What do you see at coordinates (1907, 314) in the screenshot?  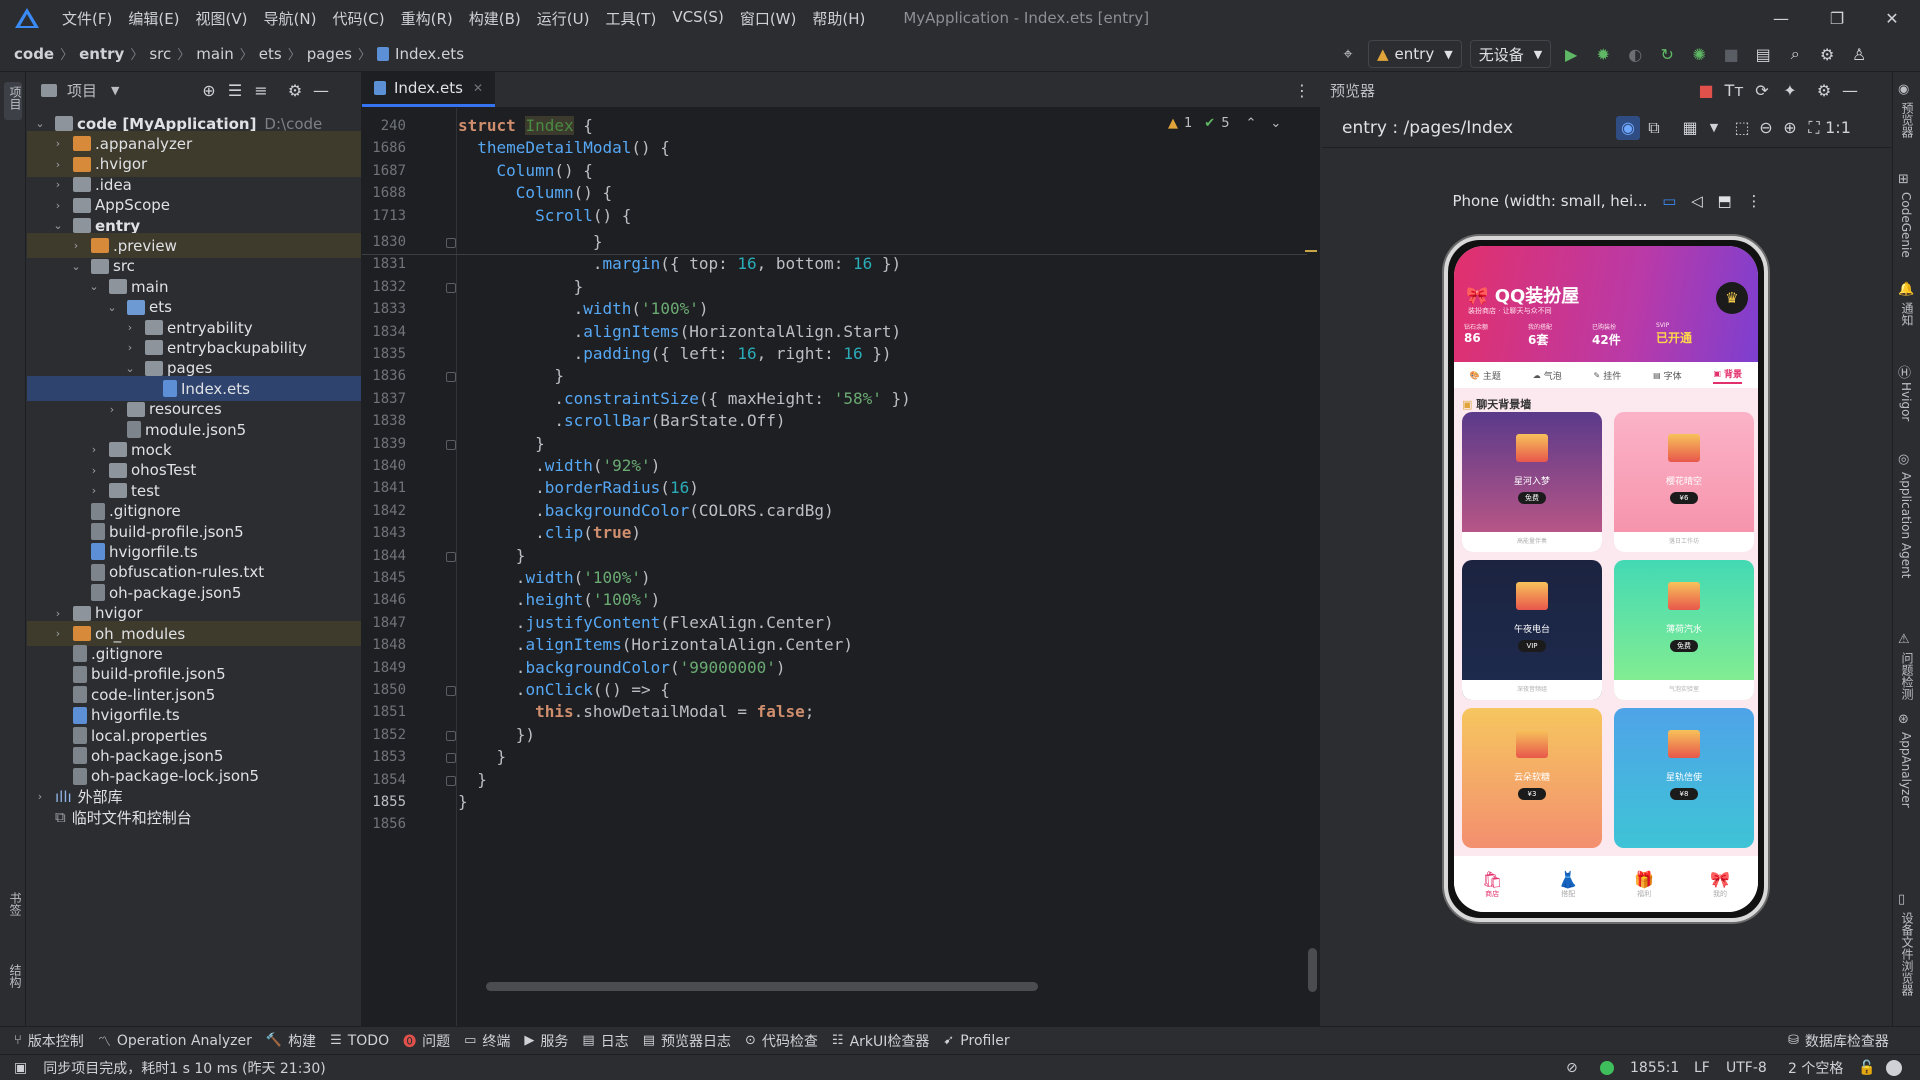 I see `right-tool-button: 通知` at bounding box center [1907, 314].